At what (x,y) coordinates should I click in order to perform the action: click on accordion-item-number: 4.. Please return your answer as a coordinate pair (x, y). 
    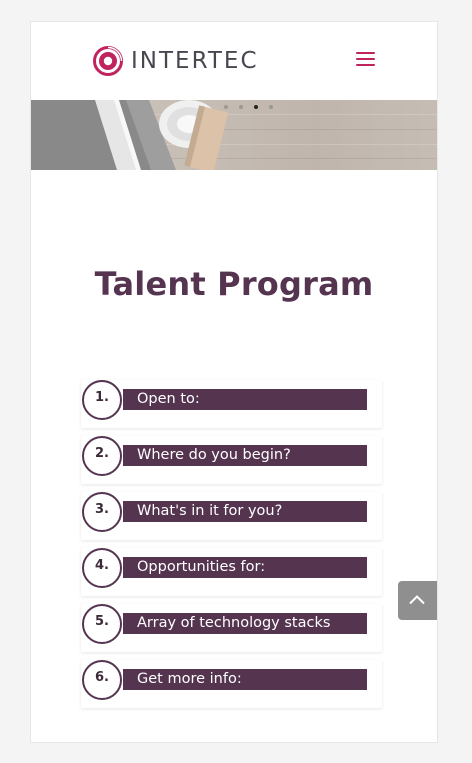
    Looking at the image, I should click on (102, 568).